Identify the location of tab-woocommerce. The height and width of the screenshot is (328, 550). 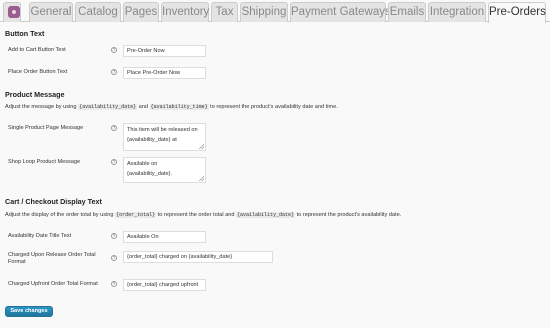
(12, 12).